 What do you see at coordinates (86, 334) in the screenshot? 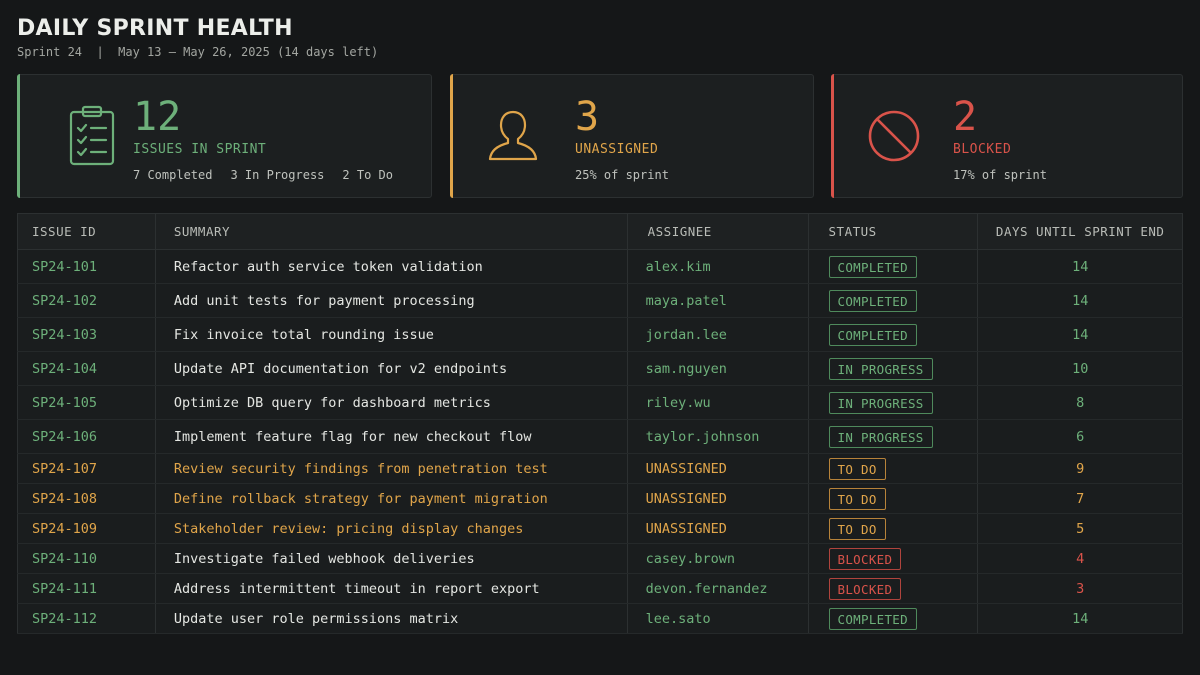
I see `issue-id: SP24-103` at bounding box center [86, 334].